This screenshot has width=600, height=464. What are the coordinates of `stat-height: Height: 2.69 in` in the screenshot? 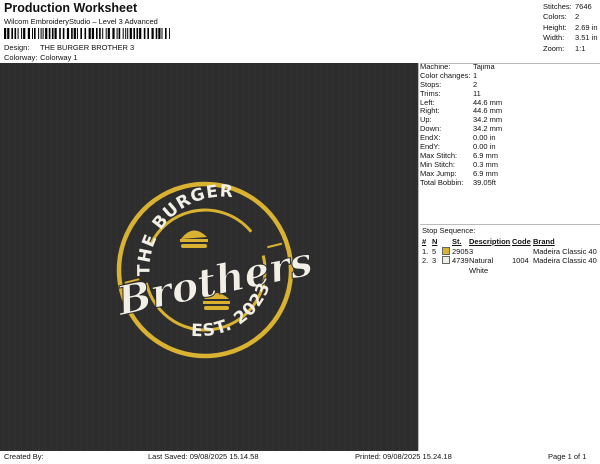 It's located at (570, 27).